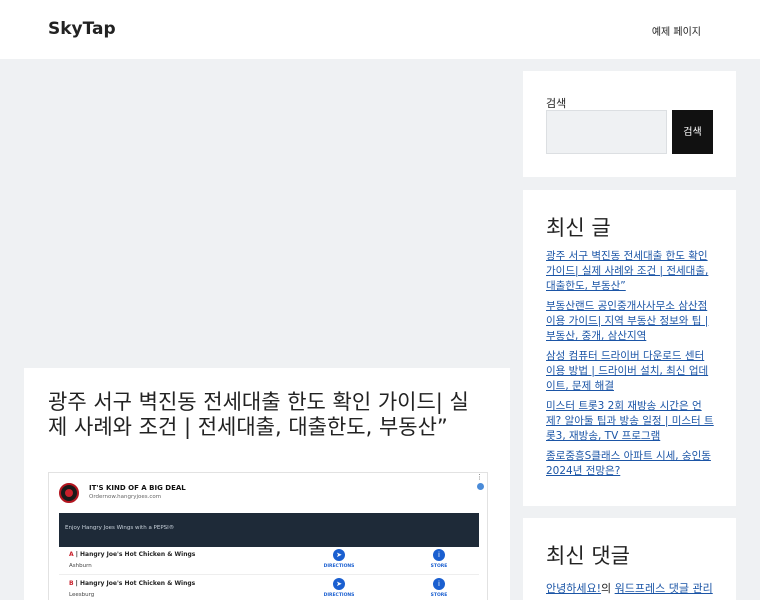  Describe the element at coordinates (606, 588) in the screenshot. I see `comment-connector: 의` at that location.